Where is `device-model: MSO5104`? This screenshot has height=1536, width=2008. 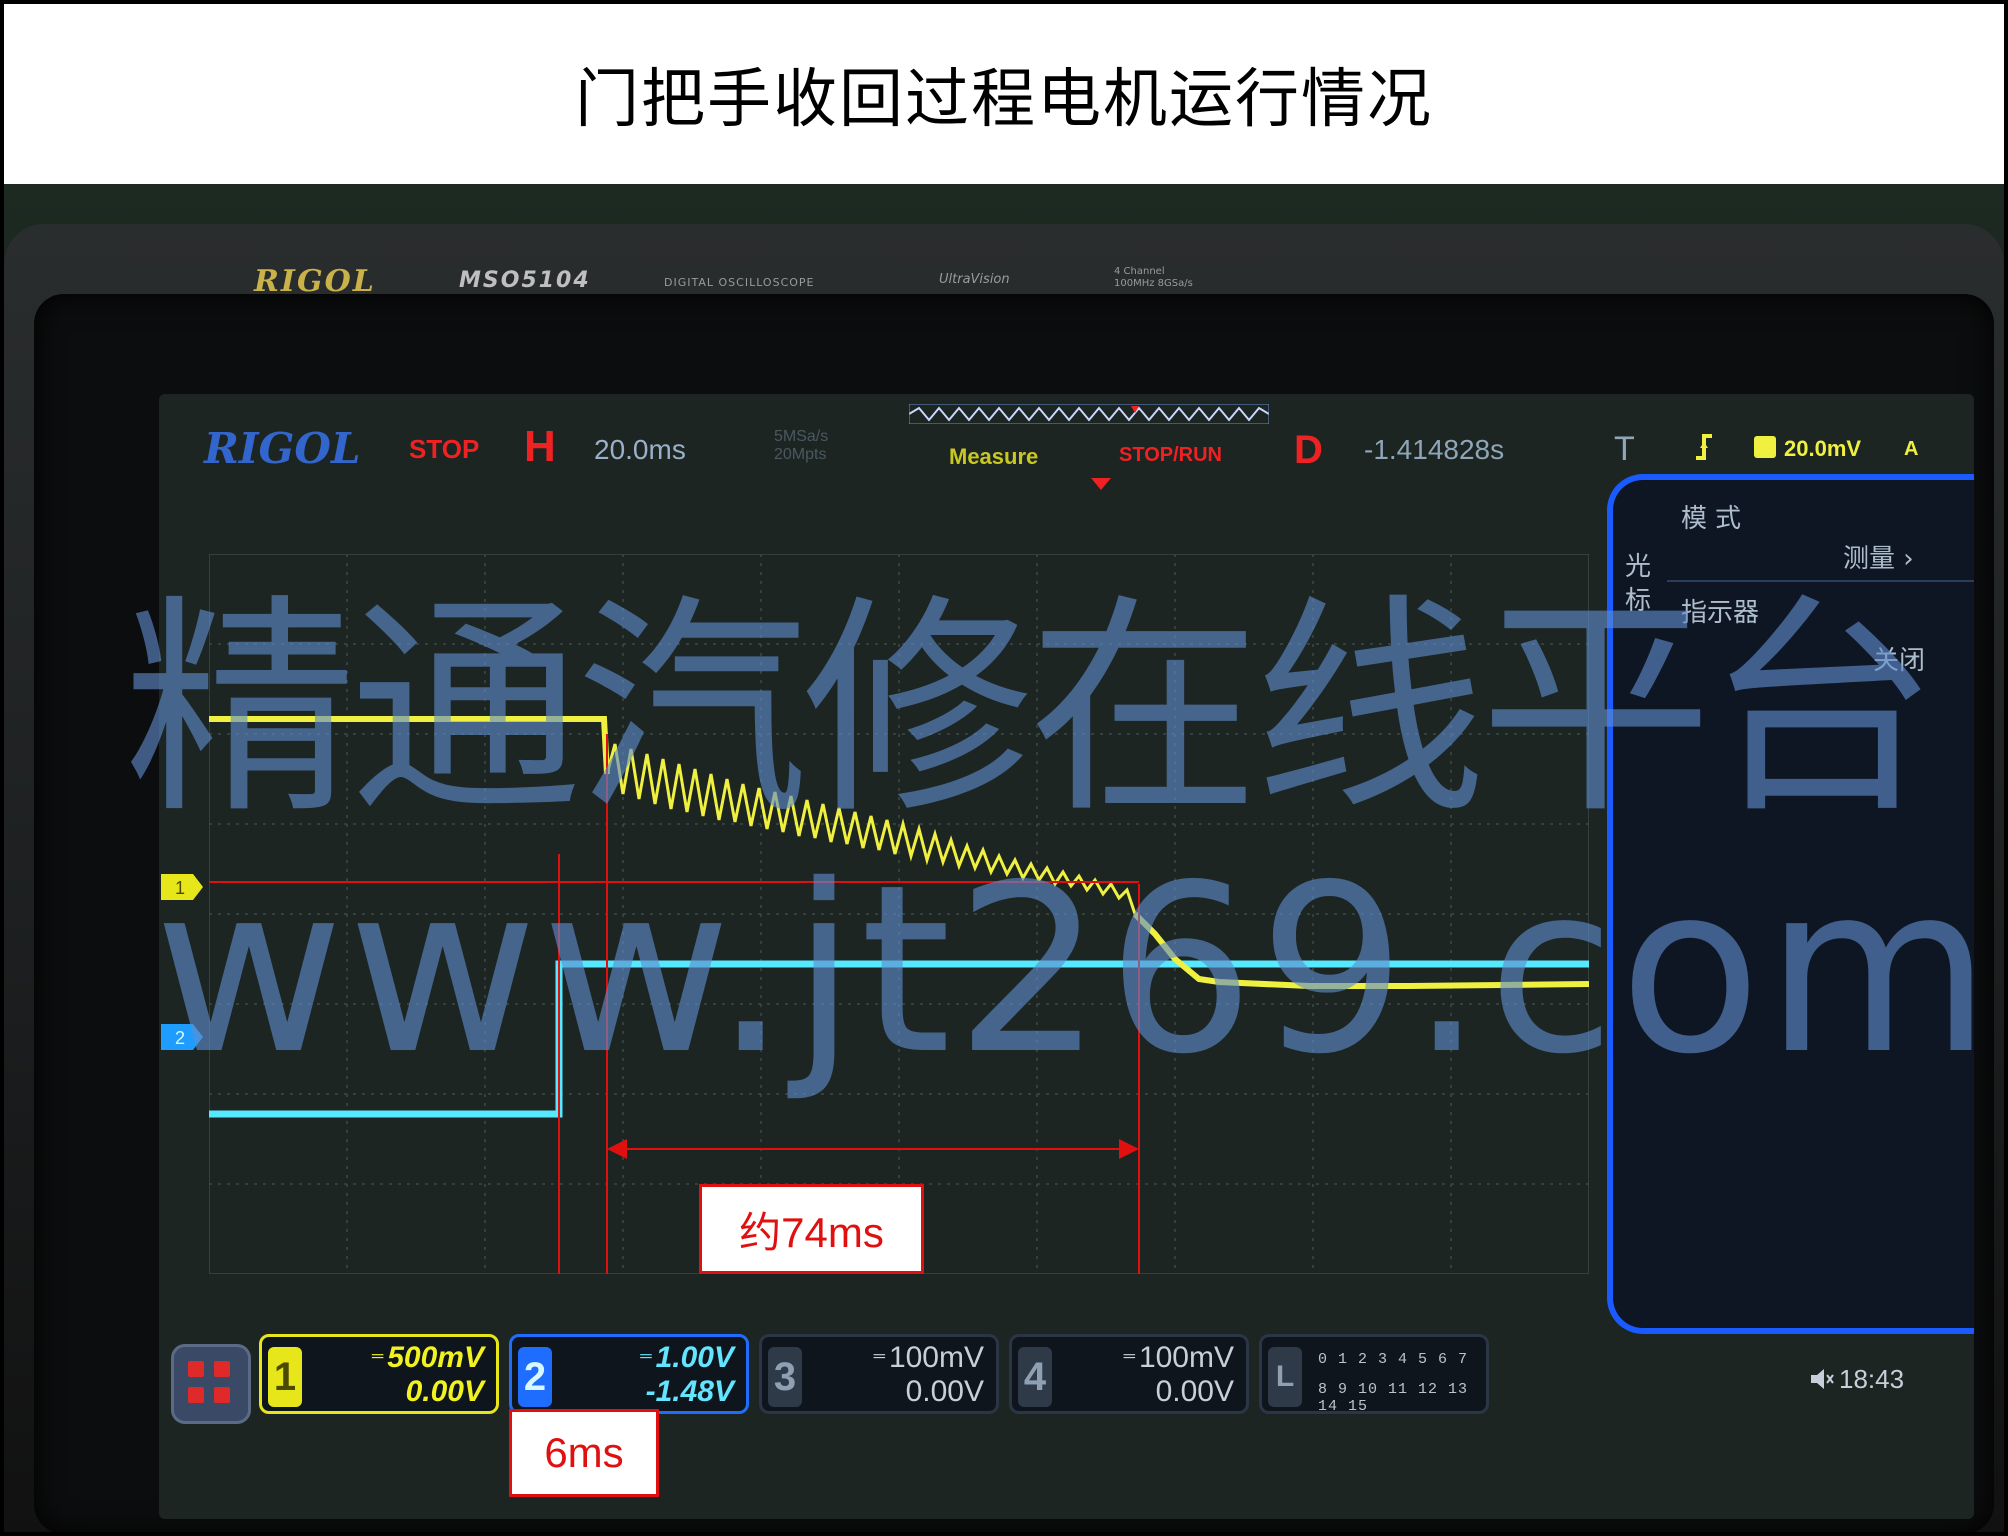
device-model: MSO5104 is located at coordinates (525, 280).